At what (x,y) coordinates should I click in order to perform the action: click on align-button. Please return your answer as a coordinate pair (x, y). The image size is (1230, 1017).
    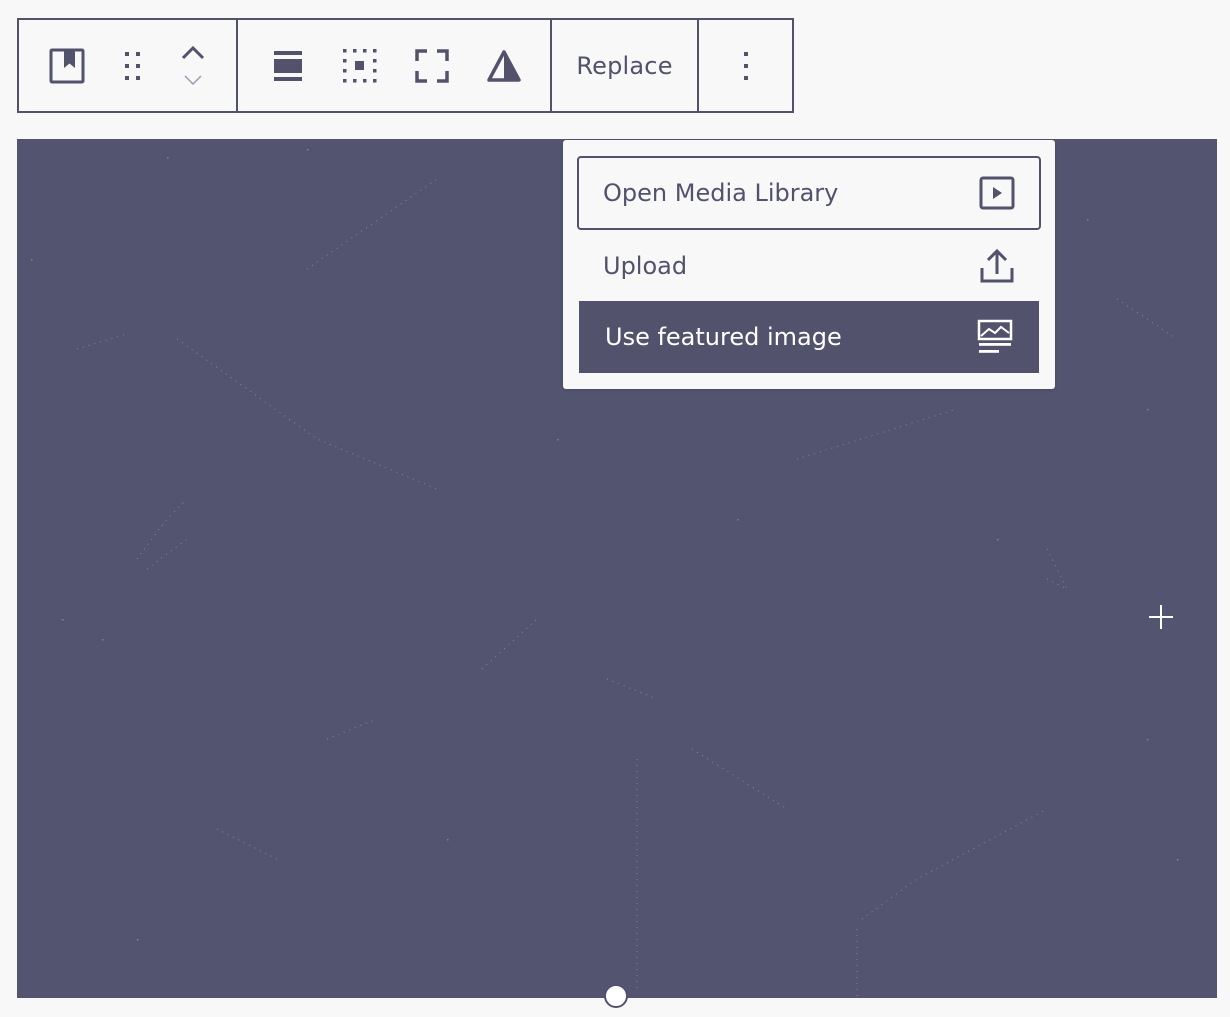
    Looking at the image, I should click on (288, 66).